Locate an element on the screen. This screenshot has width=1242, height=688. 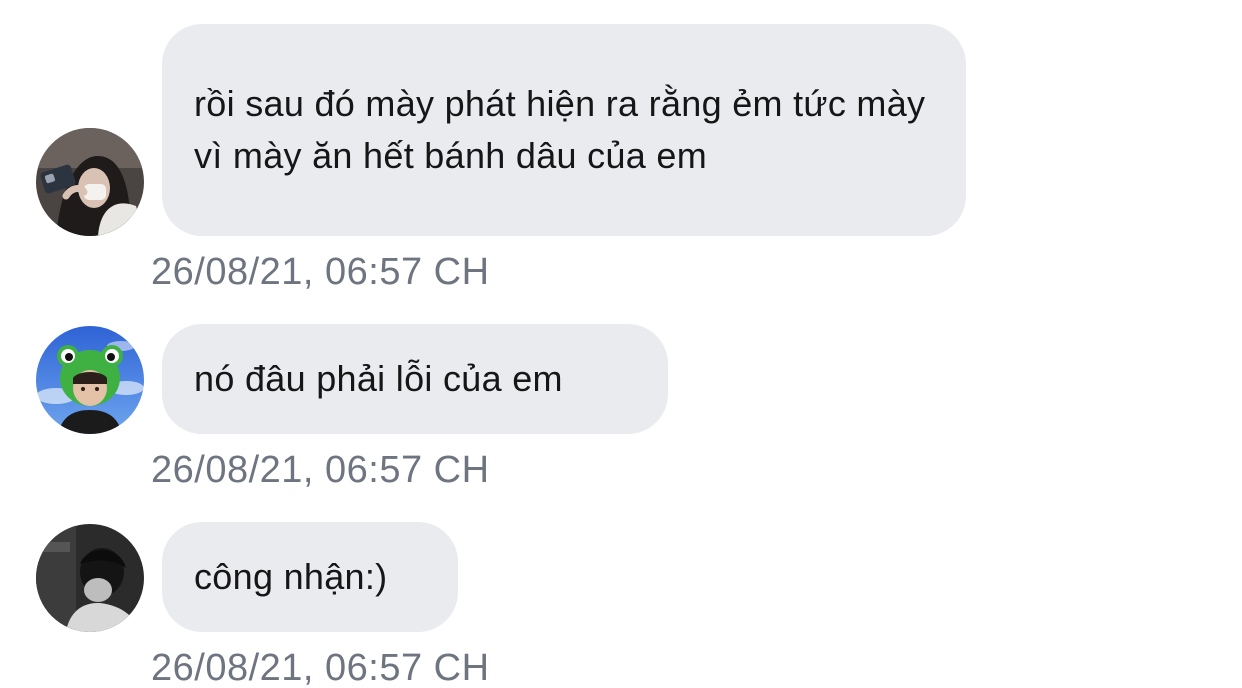
message-text: công nhận:) is located at coordinates (291, 576).